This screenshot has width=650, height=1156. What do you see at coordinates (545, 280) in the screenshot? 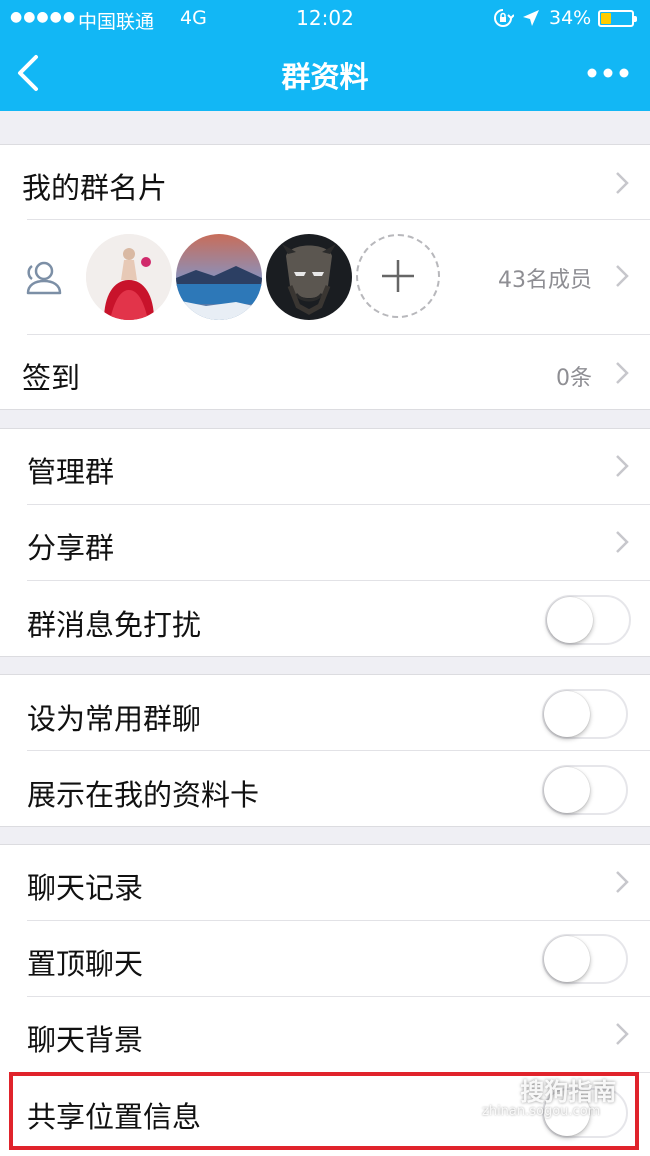
I see `member-count: 43名成员` at bounding box center [545, 280].